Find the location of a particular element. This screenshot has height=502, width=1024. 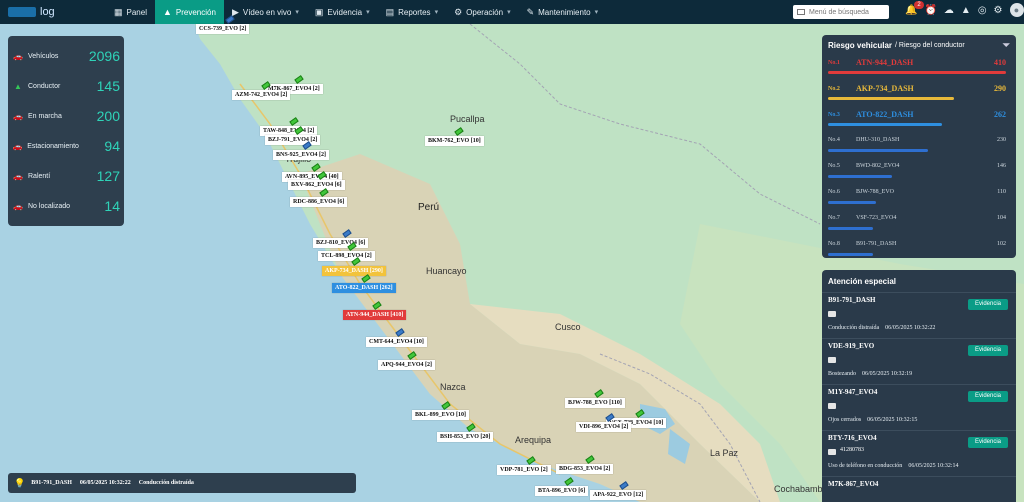

stat-row: ▲ Conductor 145 is located at coordinates (66, 86).